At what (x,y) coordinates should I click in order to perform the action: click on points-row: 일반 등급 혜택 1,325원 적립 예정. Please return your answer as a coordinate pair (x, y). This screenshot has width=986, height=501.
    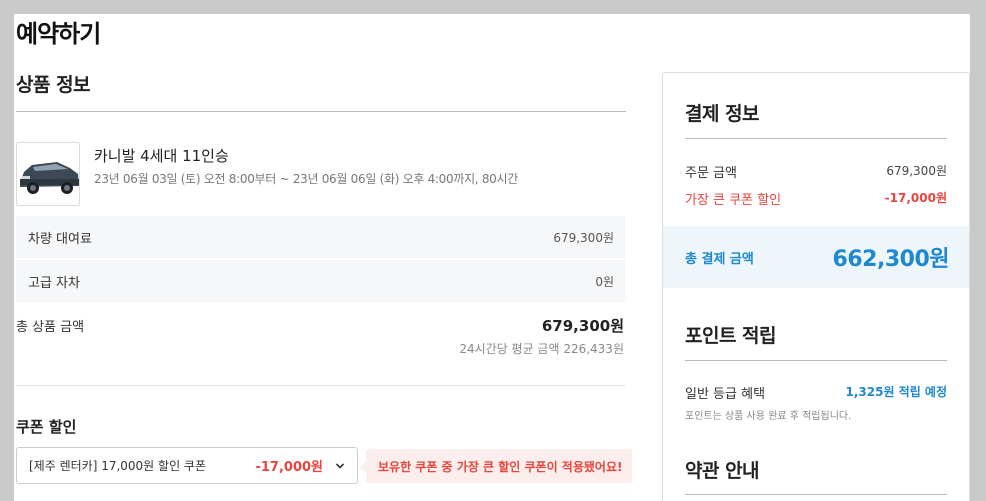
    Looking at the image, I should click on (816, 392).